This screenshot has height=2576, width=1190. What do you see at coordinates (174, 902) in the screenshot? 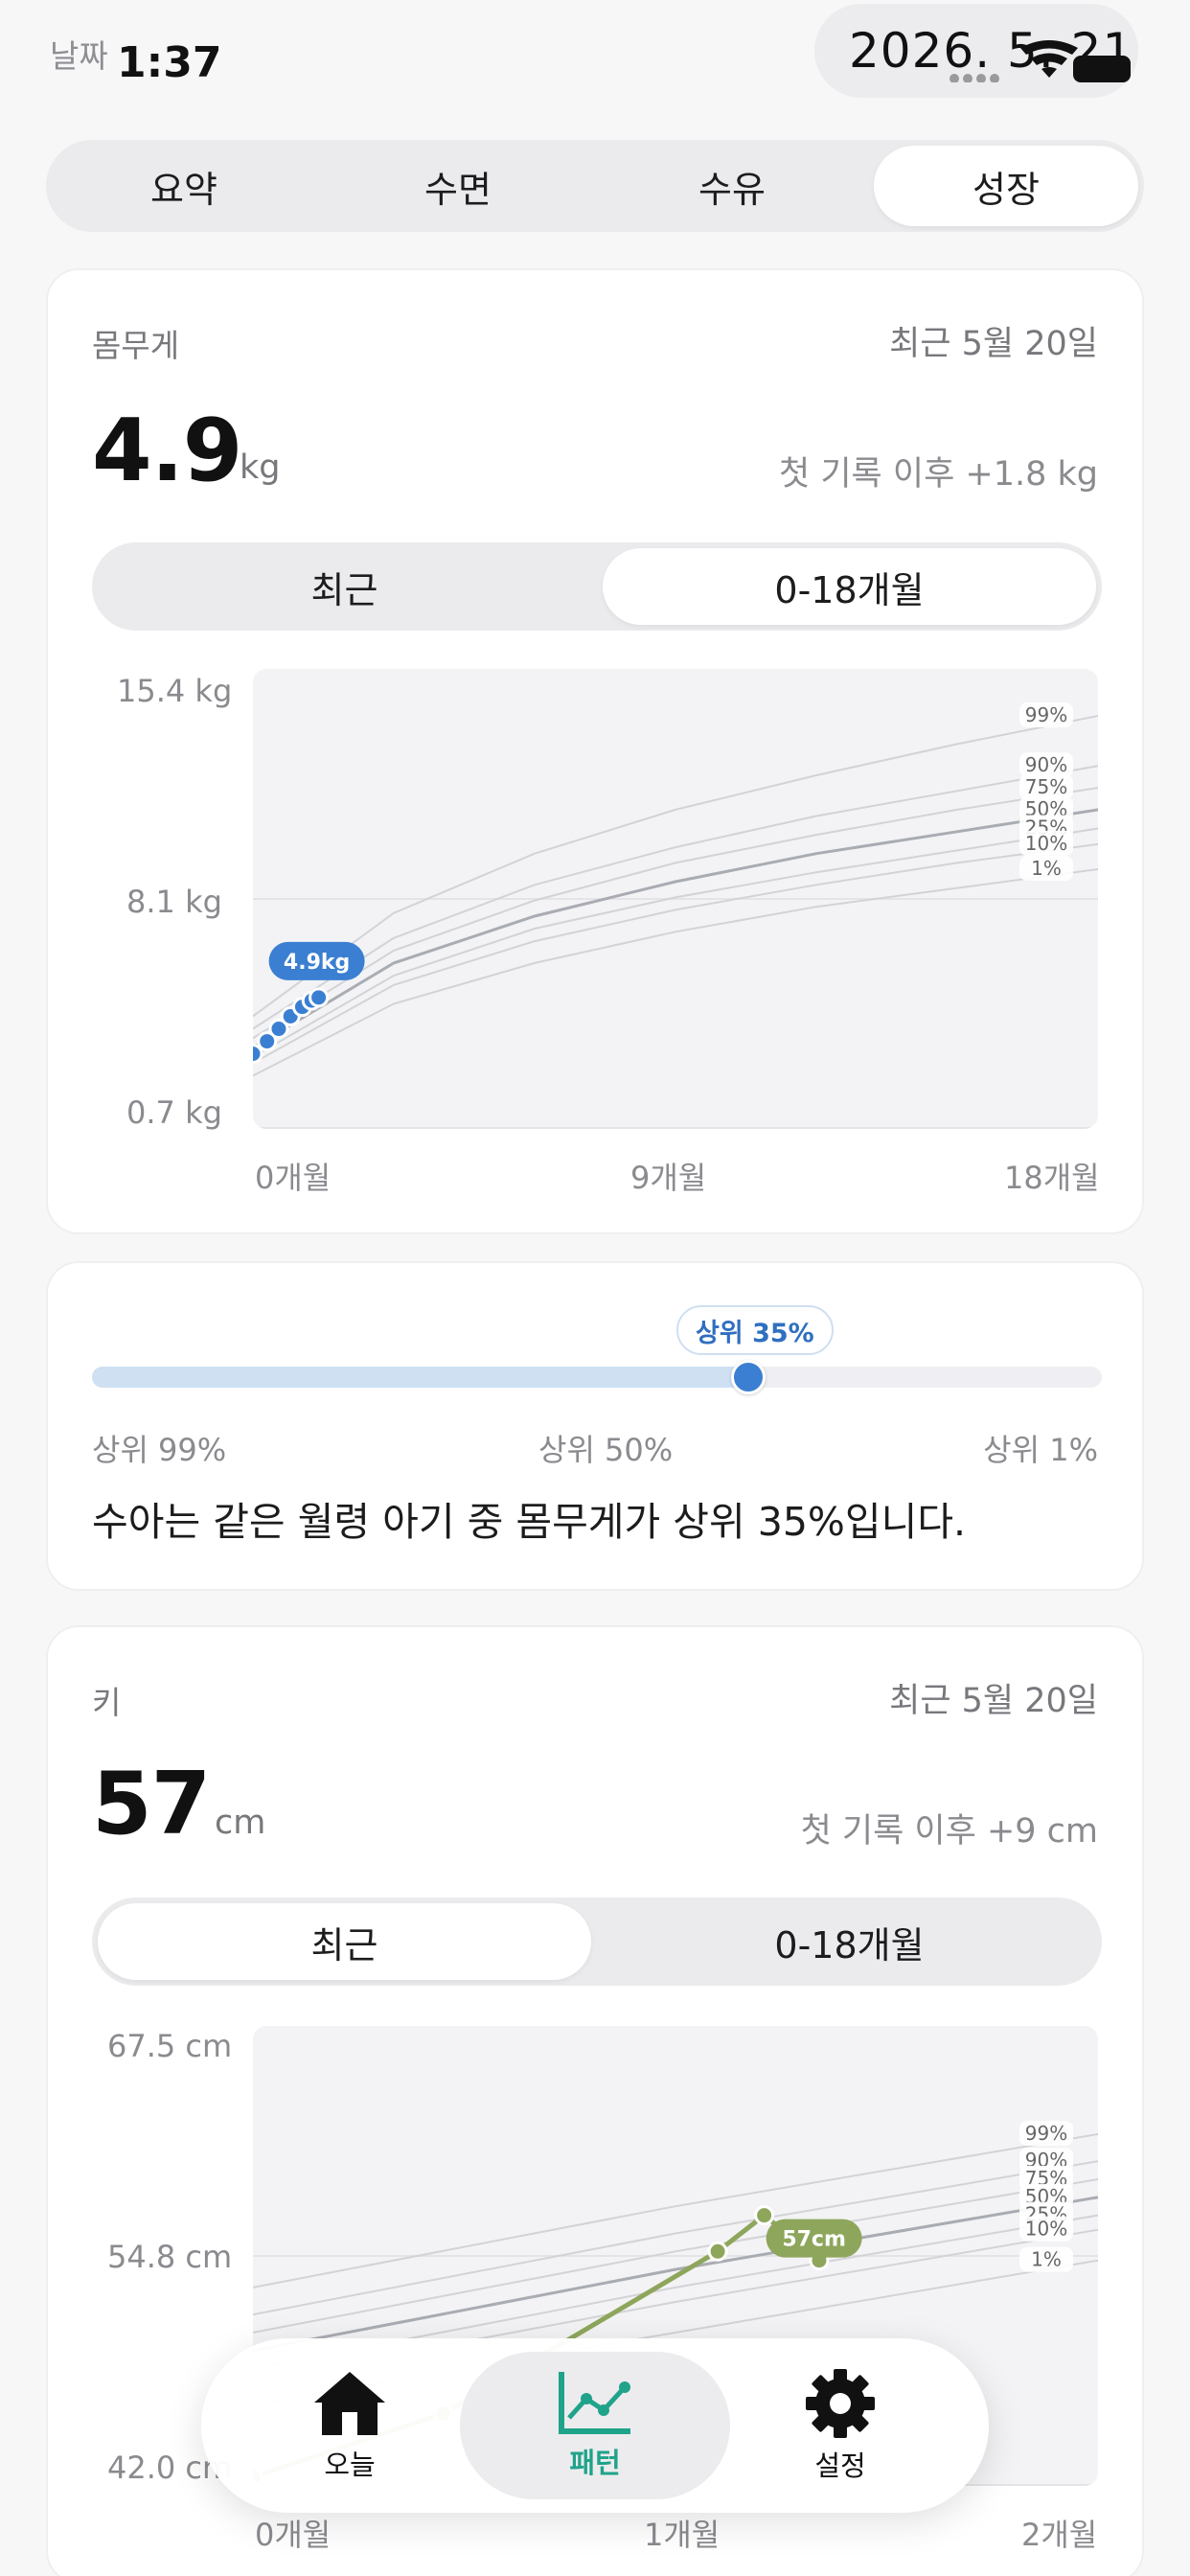
I see `weight-y-tick-mid: 8.1 kg` at bounding box center [174, 902].